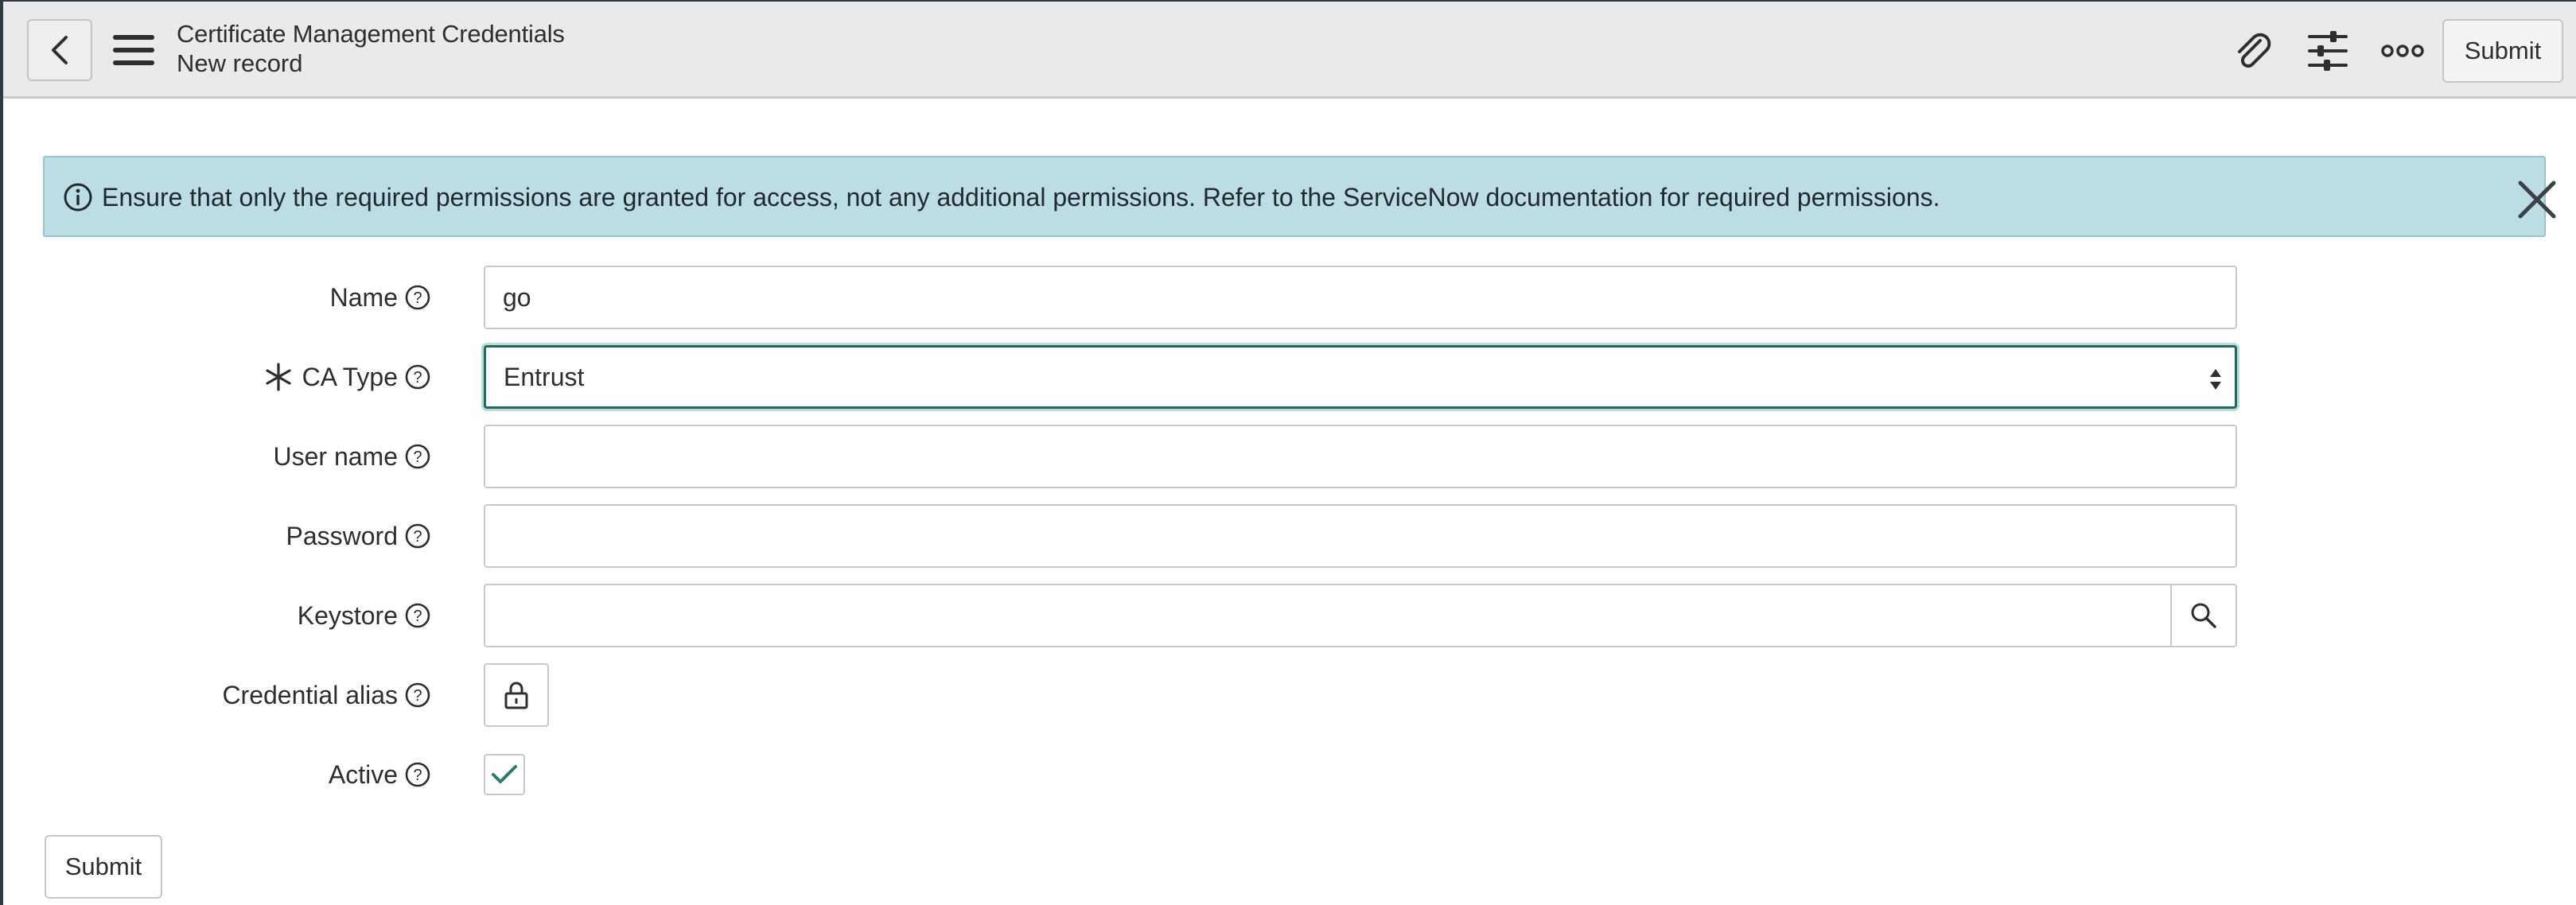 The image size is (2576, 905). I want to click on back-button, so click(60, 50).